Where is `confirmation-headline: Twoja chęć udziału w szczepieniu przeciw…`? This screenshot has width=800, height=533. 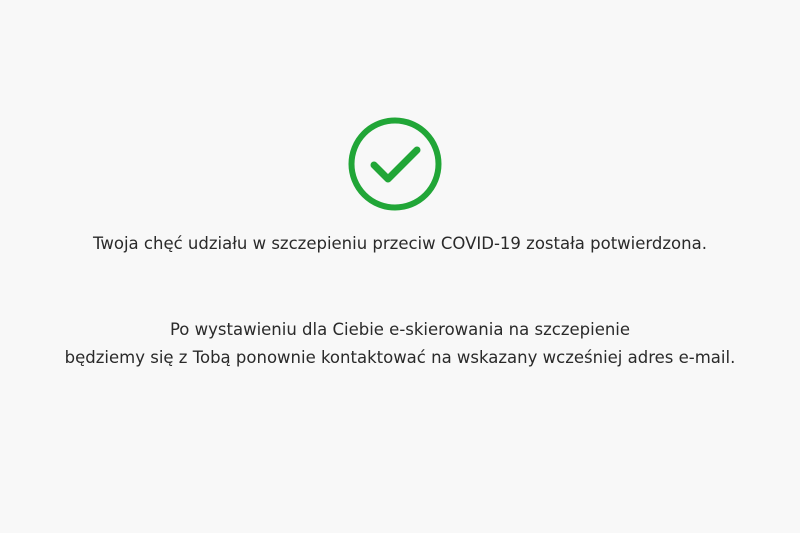
confirmation-headline: Twoja chęć udziału w szczepieniu przeciw… is located at coordinates (400, 243).